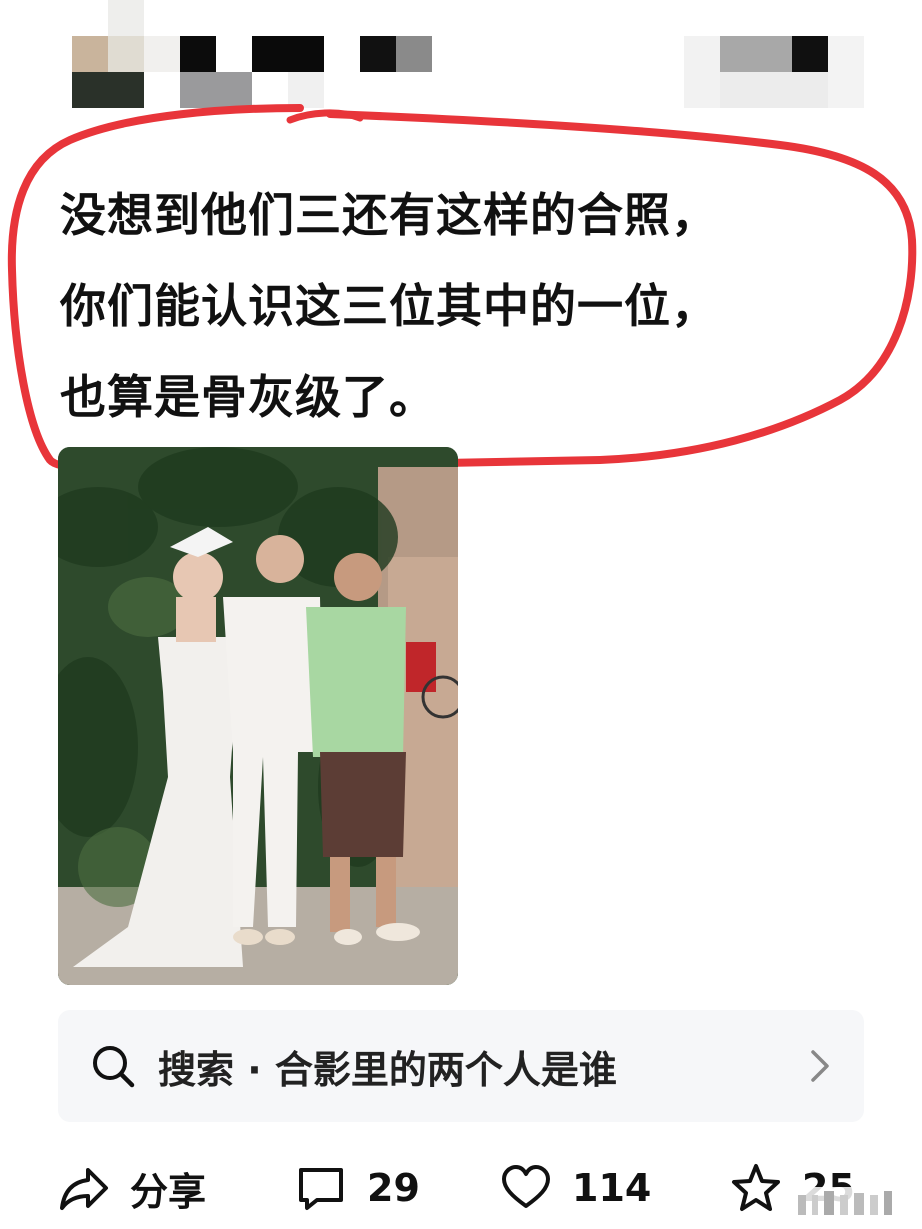 The width and height of the screenshot is (922, 1229). I want to click on chevron-right-icon, so click(820, 1066).